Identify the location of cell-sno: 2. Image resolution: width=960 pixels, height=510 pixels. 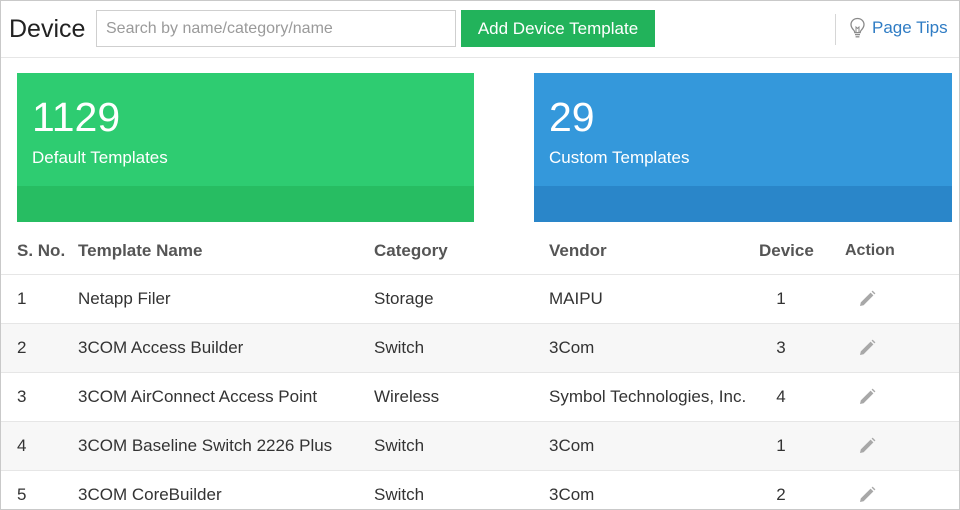
(22, 347).